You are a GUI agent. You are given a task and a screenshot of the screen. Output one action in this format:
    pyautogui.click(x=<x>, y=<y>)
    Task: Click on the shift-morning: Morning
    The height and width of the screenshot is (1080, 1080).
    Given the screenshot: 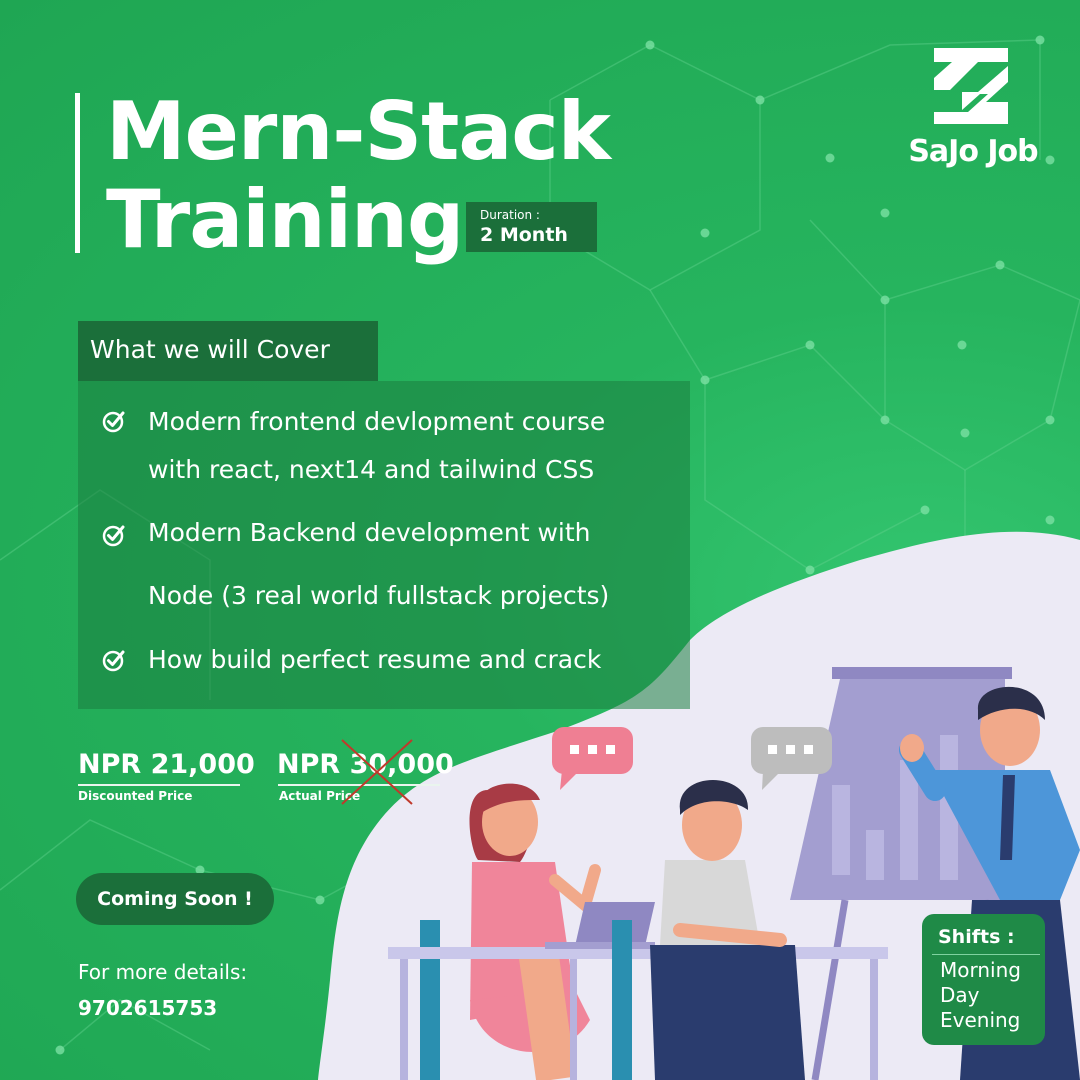 What is the action you would take?
    pyautogui.click(x=980, y=970)
    